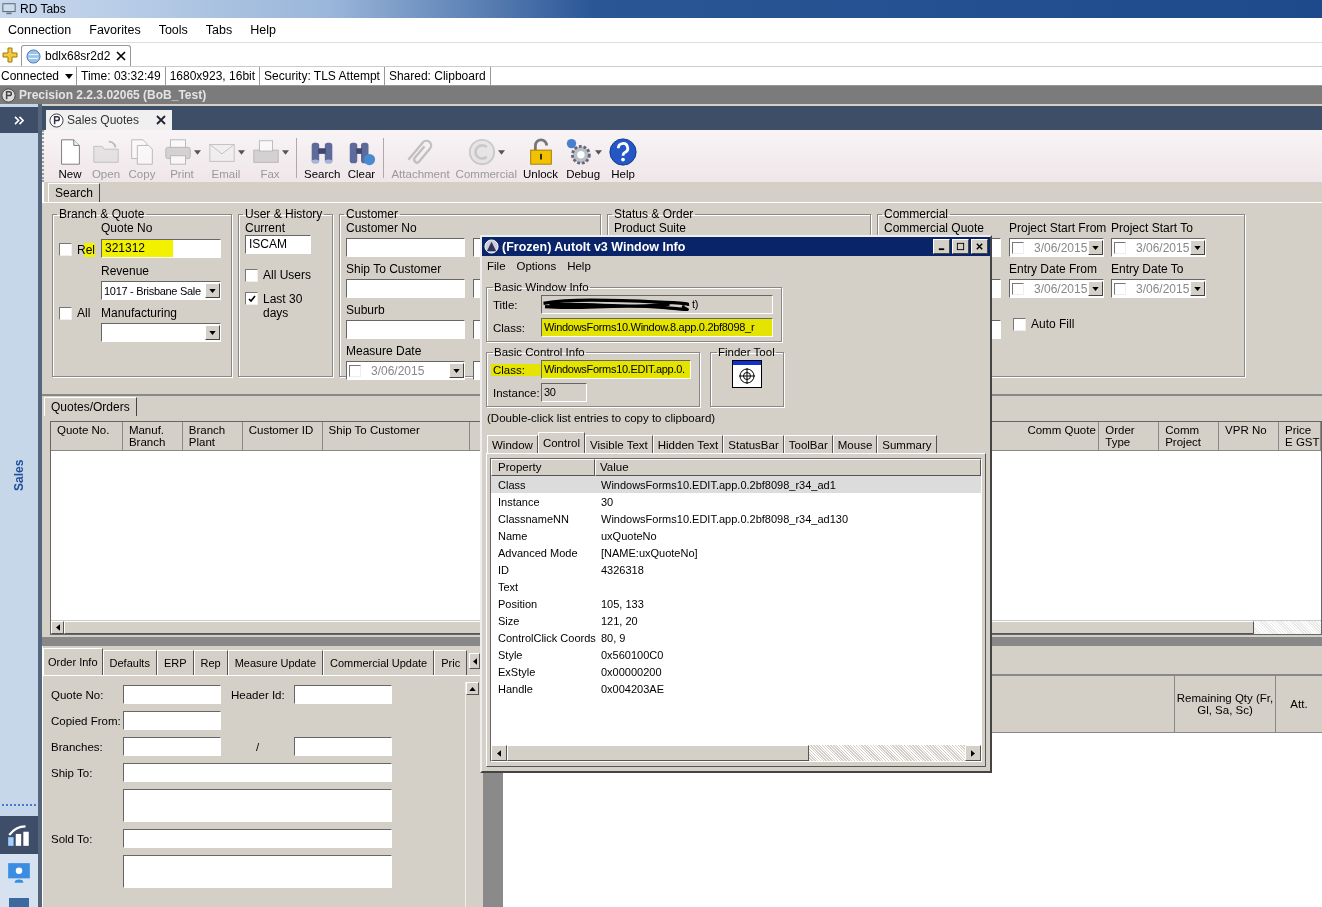  What do you see at coordinates (10, 55) in the screenshot?
I see `plus-icon` at bounding box center [10, 55].